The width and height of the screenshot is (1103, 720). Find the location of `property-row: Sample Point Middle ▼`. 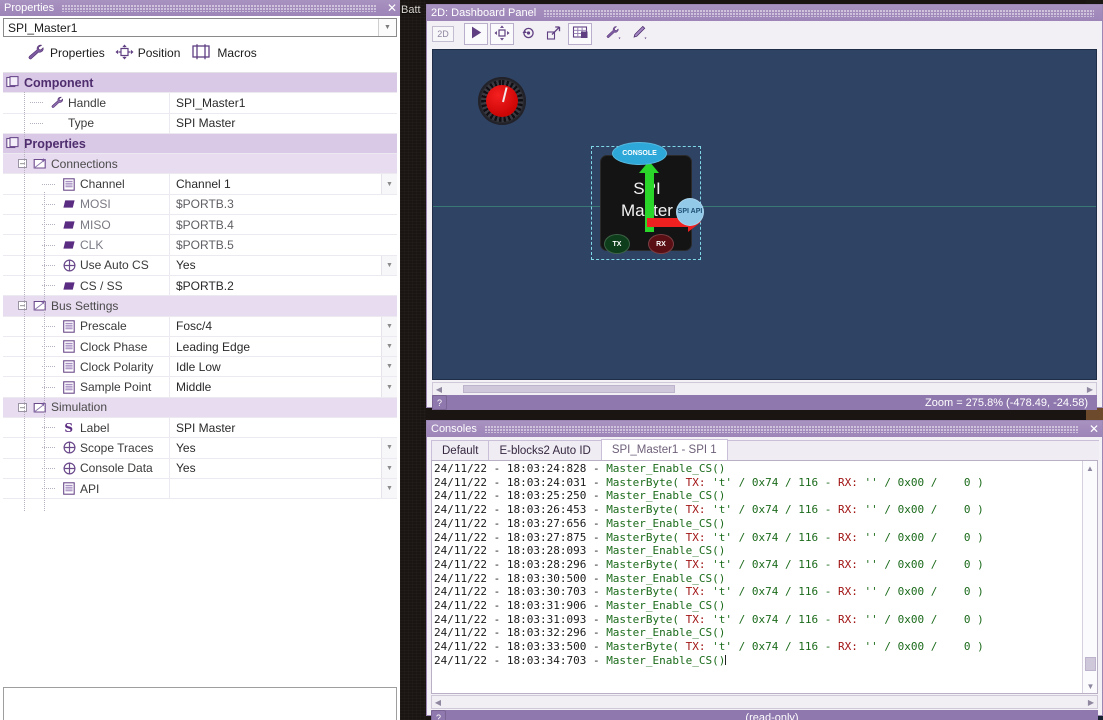

property-row: Sample Point Middle ▼ is located at coordinates (200, 387).